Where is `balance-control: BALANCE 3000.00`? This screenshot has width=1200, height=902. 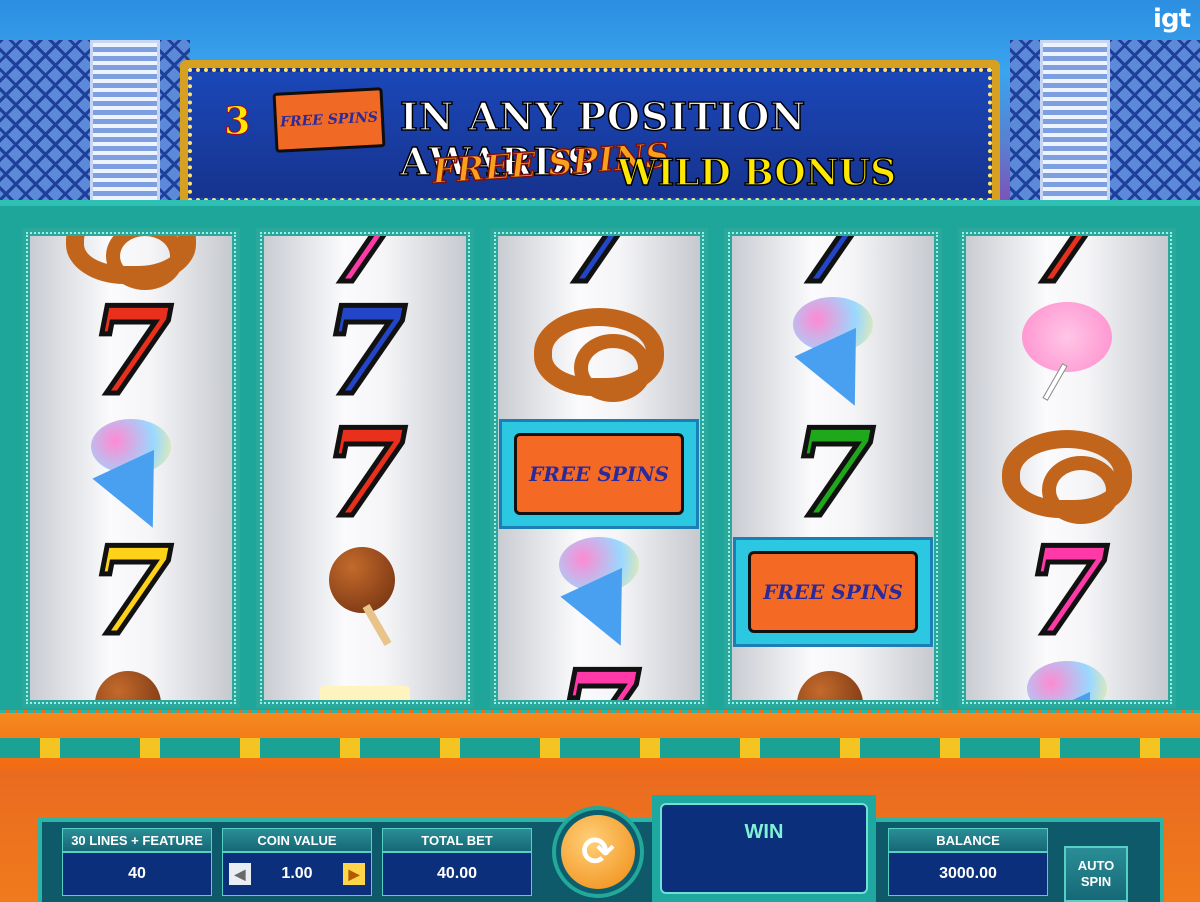
balance-control: BALANCE 3000.00 is located at coordinates (968, 865).